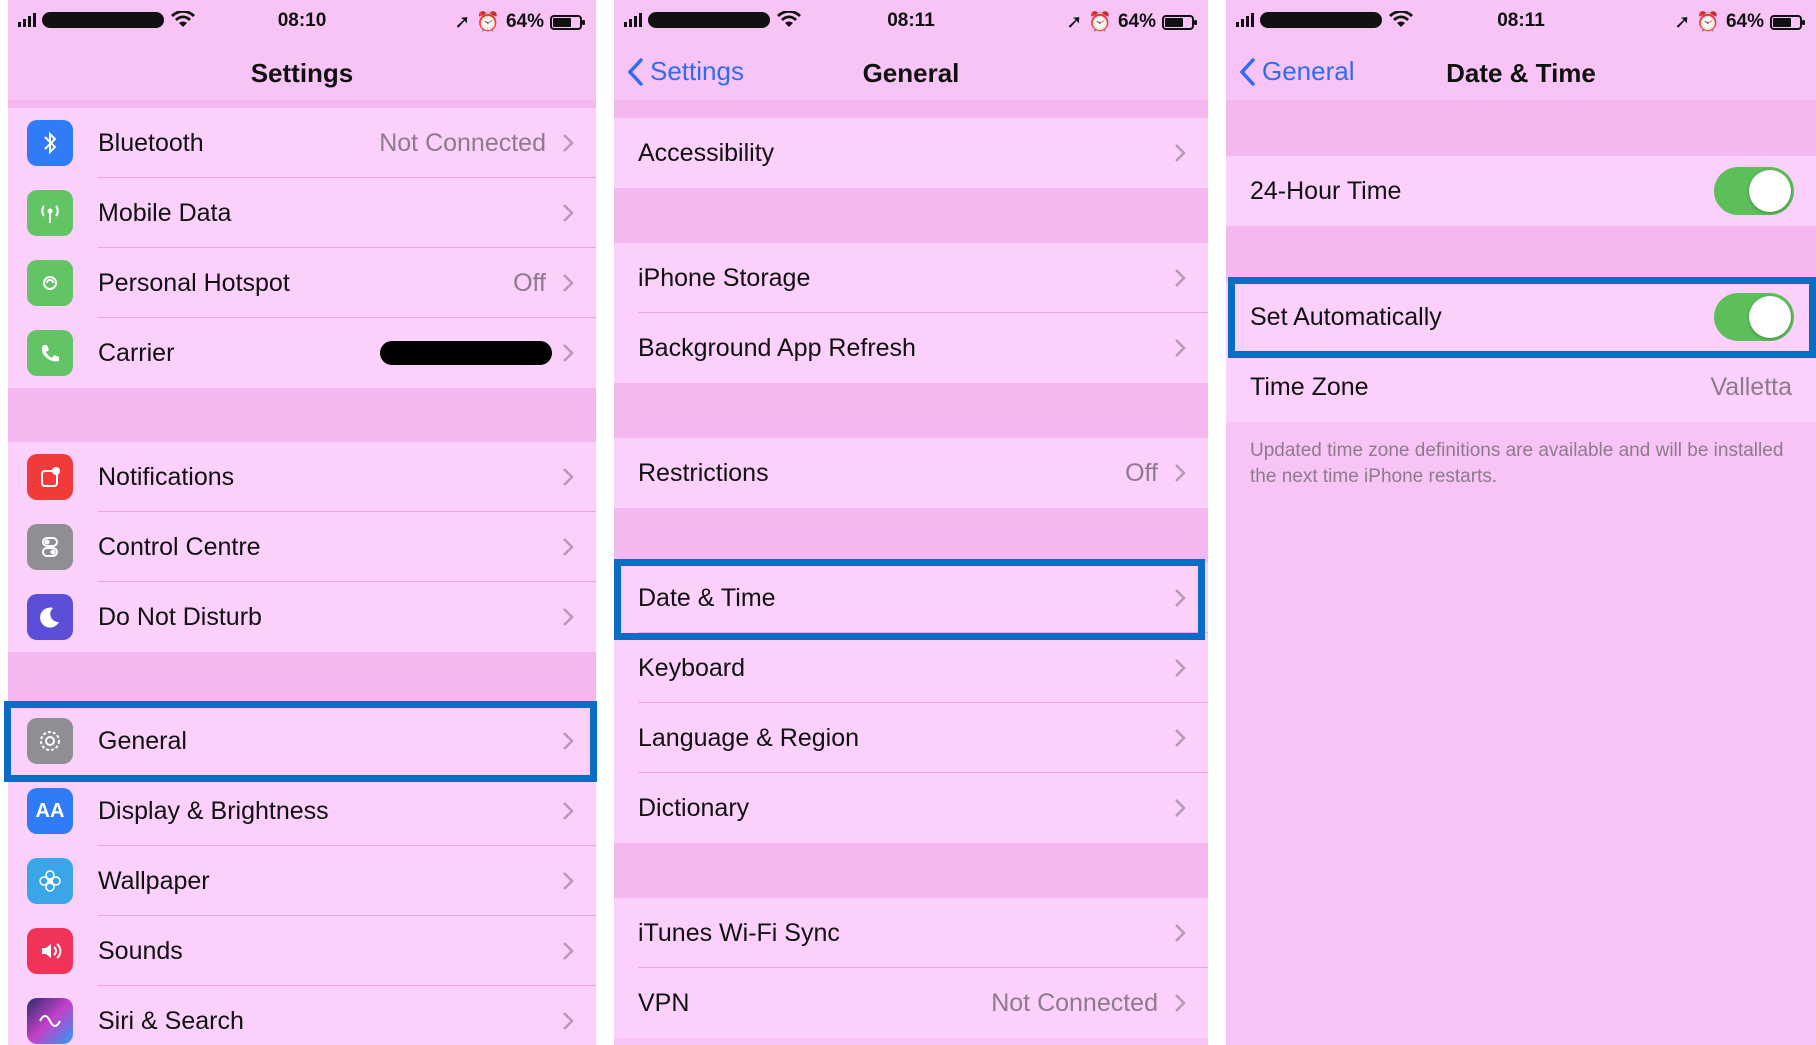 This screenshot has width=1816, height=1045. Describe the element at coordinates (1521, 387) in the screenshot. I see `row-time-zone: Time Zone Valletta` at that location.